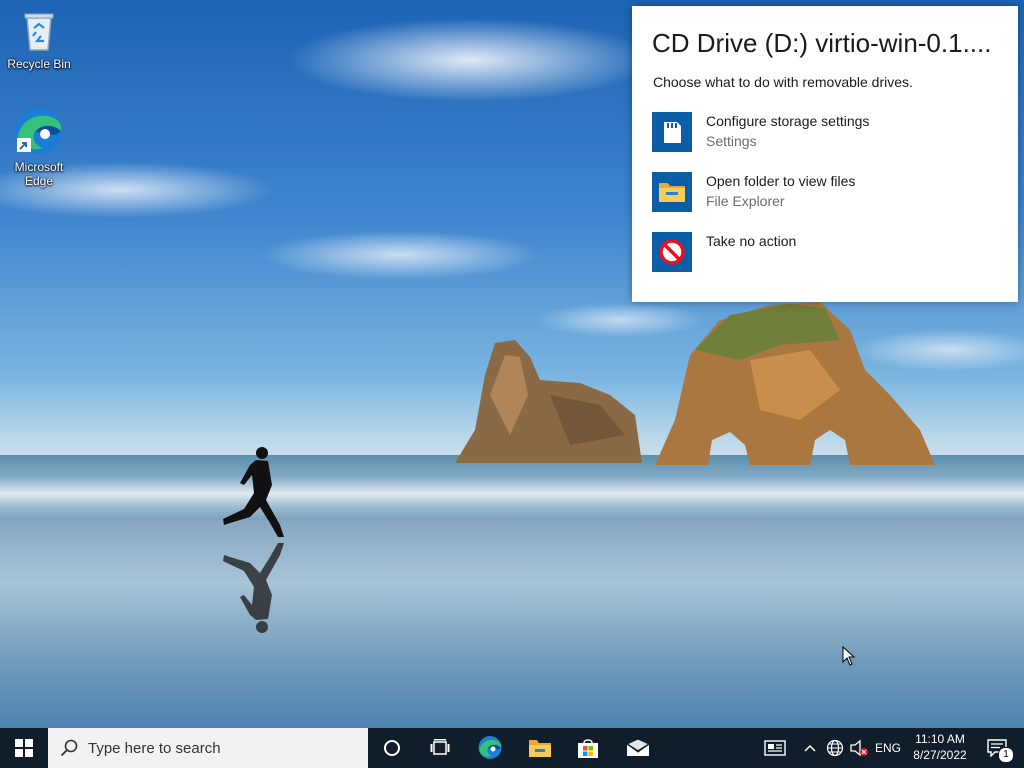 The height and width of the screenshot is (768, 1024). Describe the element at coordinates (940, 755) in the screenshot. I see `clock-date: 8/27/2022` at that location.